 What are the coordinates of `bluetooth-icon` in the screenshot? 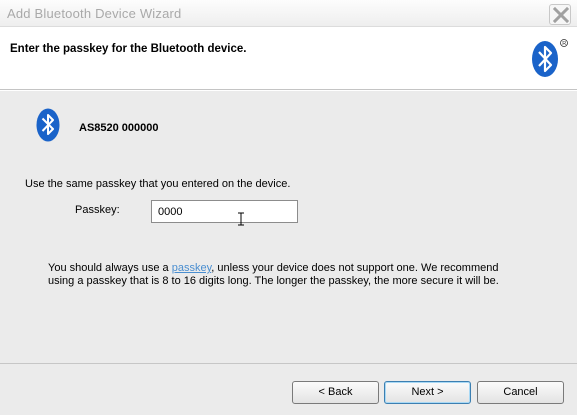 It's located at (48, 125).